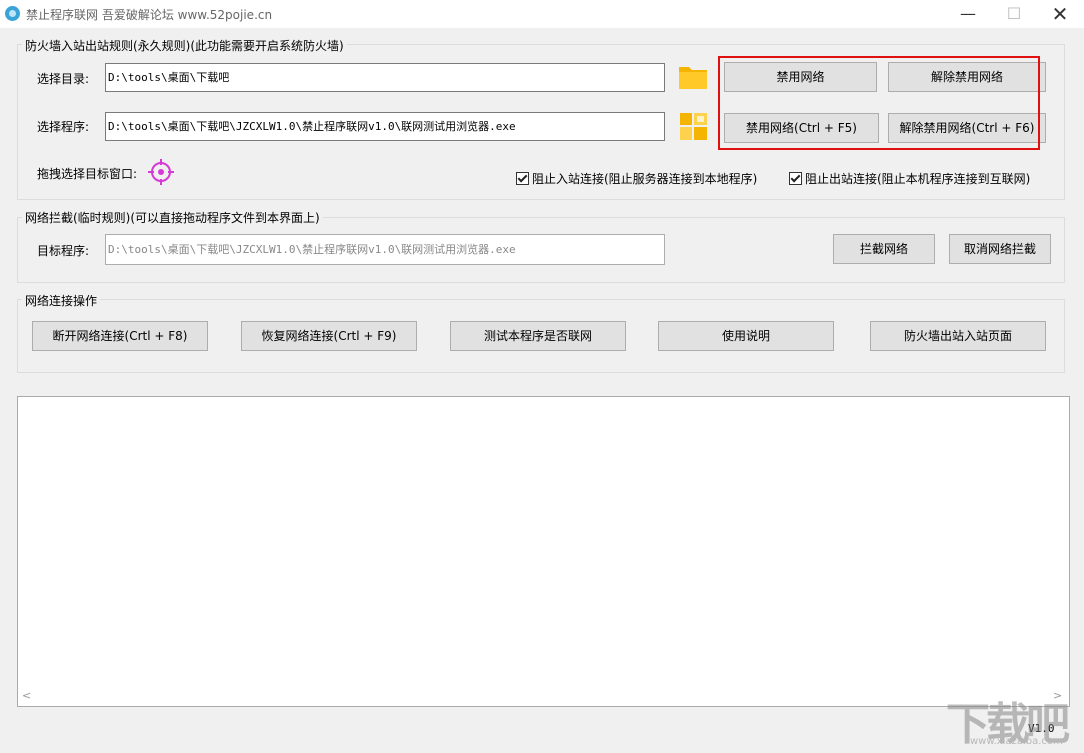 The height and width of the screenshot is (753, 1084). I want to click on maximize-button: ☐, so click(1014, 14).